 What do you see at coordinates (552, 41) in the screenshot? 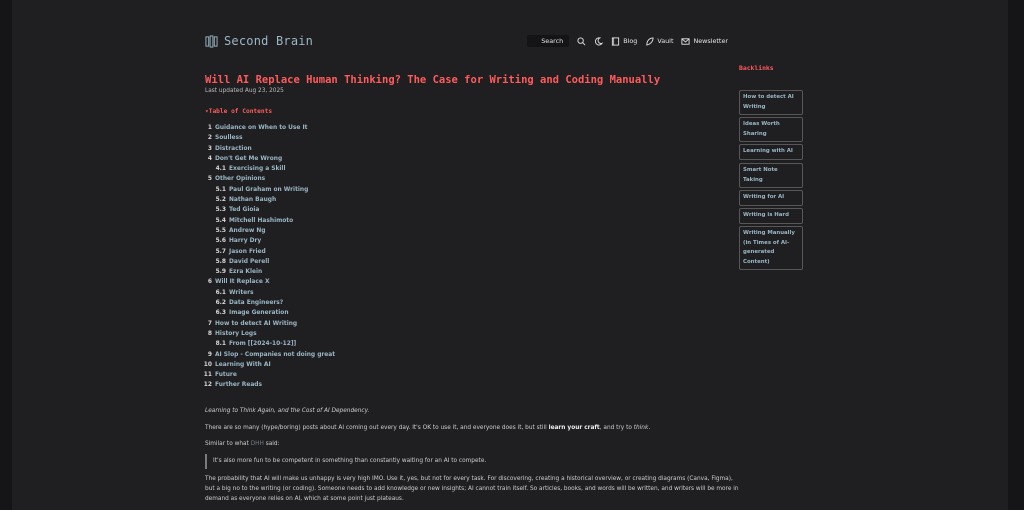
I see `search-label: Search` at bounding box center [552, 41].